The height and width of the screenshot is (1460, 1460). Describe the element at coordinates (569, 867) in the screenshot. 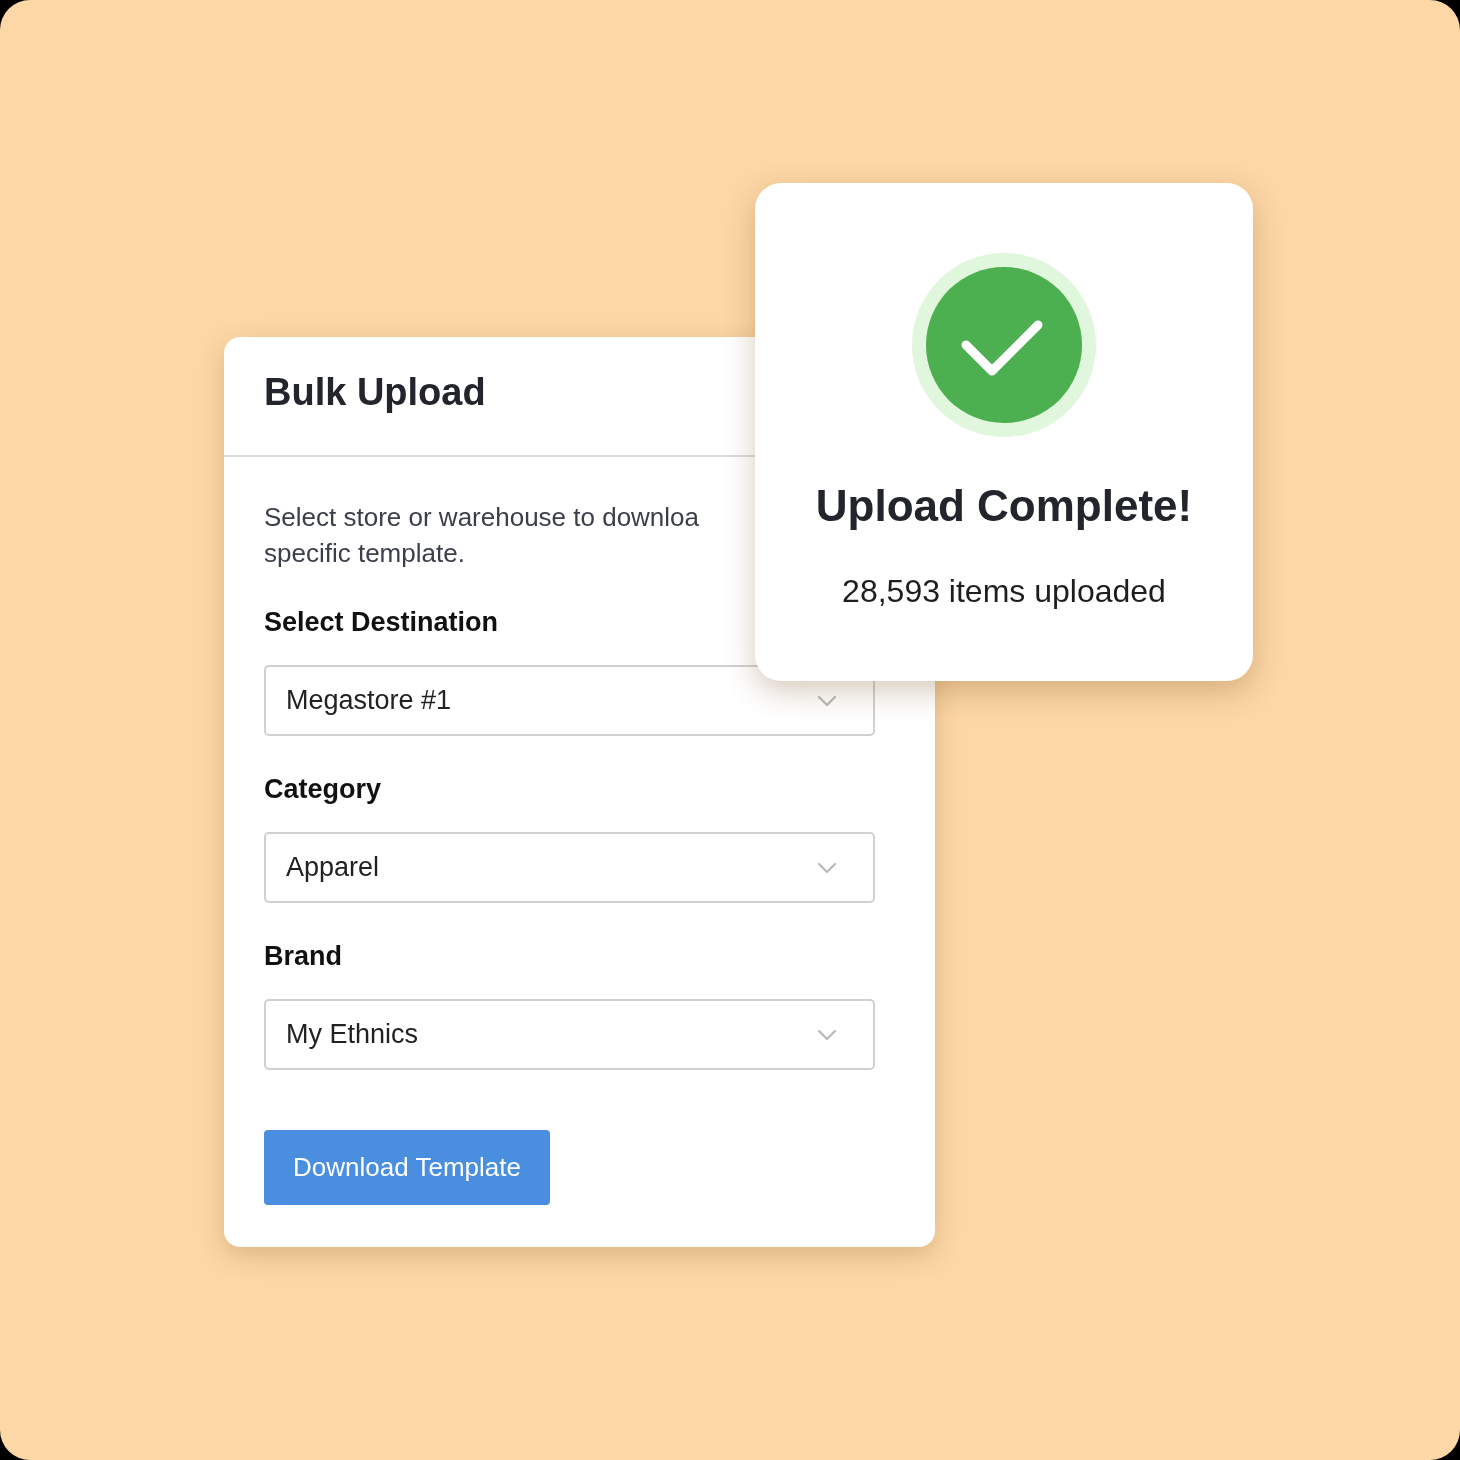

I see `dropdown-field: Apparel` at that location.